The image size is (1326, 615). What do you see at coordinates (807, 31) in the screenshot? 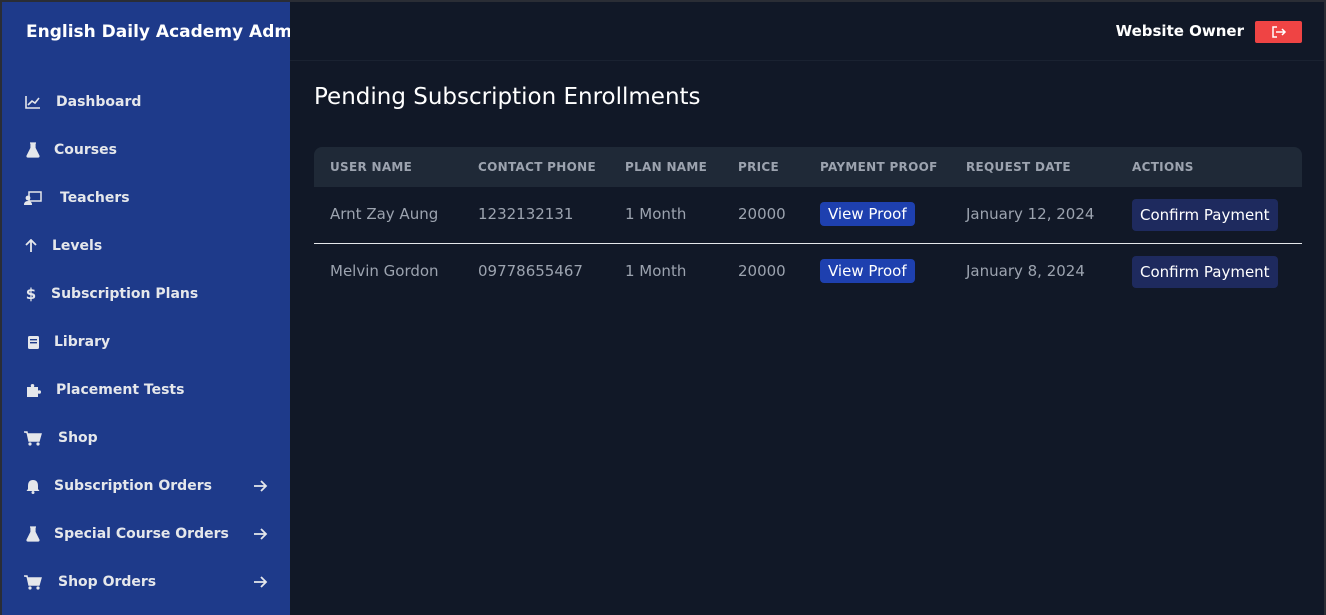
I see `top-bar: Website Owner` at bounding box center [807, 31].